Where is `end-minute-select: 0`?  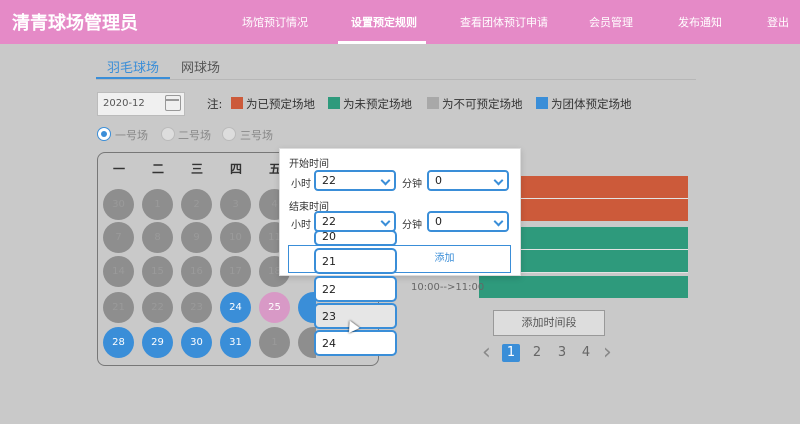
end-minute-select: 0 is located at coordinates (468, 221).